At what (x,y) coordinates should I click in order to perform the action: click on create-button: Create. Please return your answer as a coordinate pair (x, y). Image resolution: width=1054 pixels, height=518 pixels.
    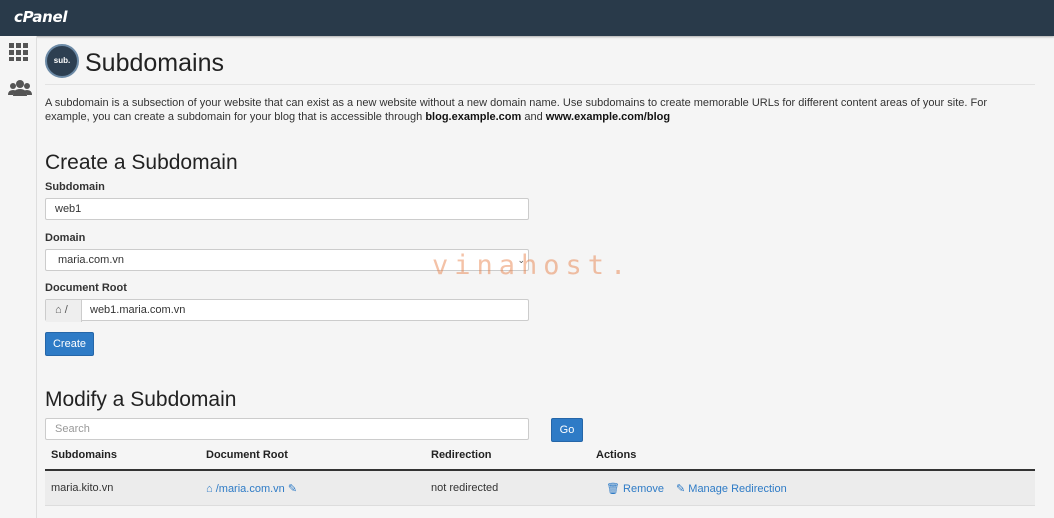
    Looking at the image, I should click on (69, 344).